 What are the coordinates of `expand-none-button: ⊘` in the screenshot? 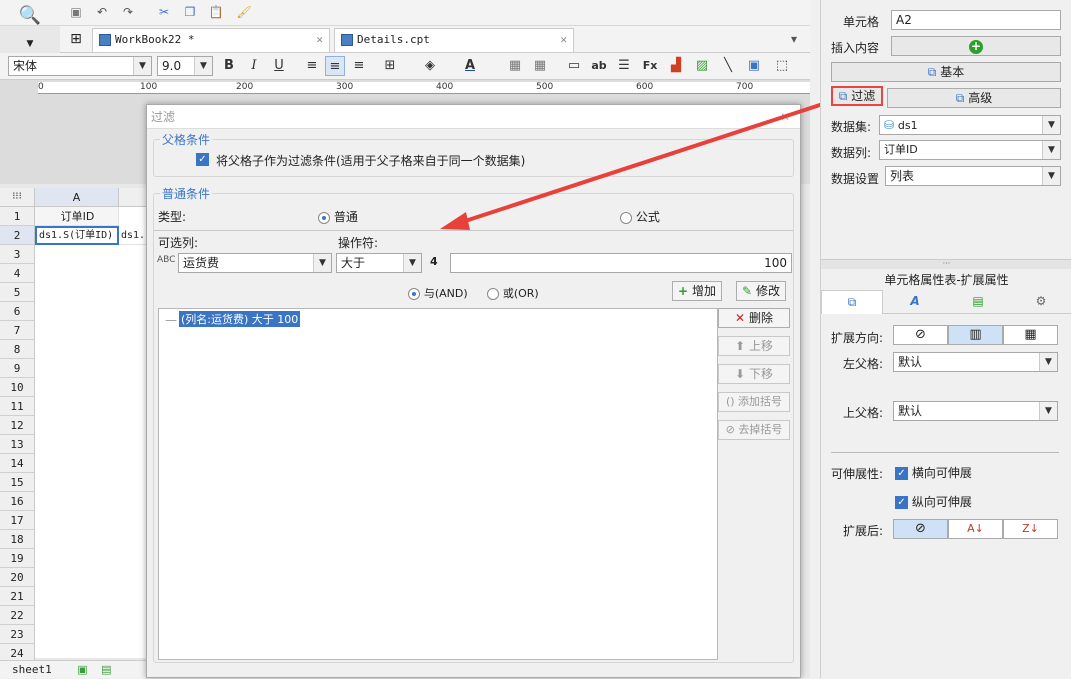 It's located at (920, 335).